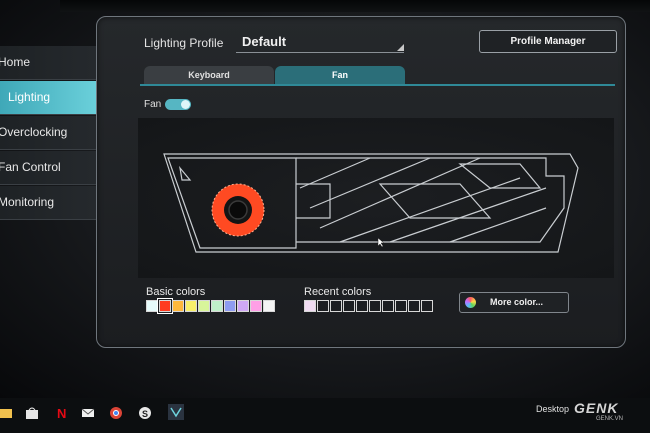 The height and width of the screenshot is (433, 650). Describe the element at coordinates (470, 302) in the screenshot. I see `color-wheel-icon` at that location.